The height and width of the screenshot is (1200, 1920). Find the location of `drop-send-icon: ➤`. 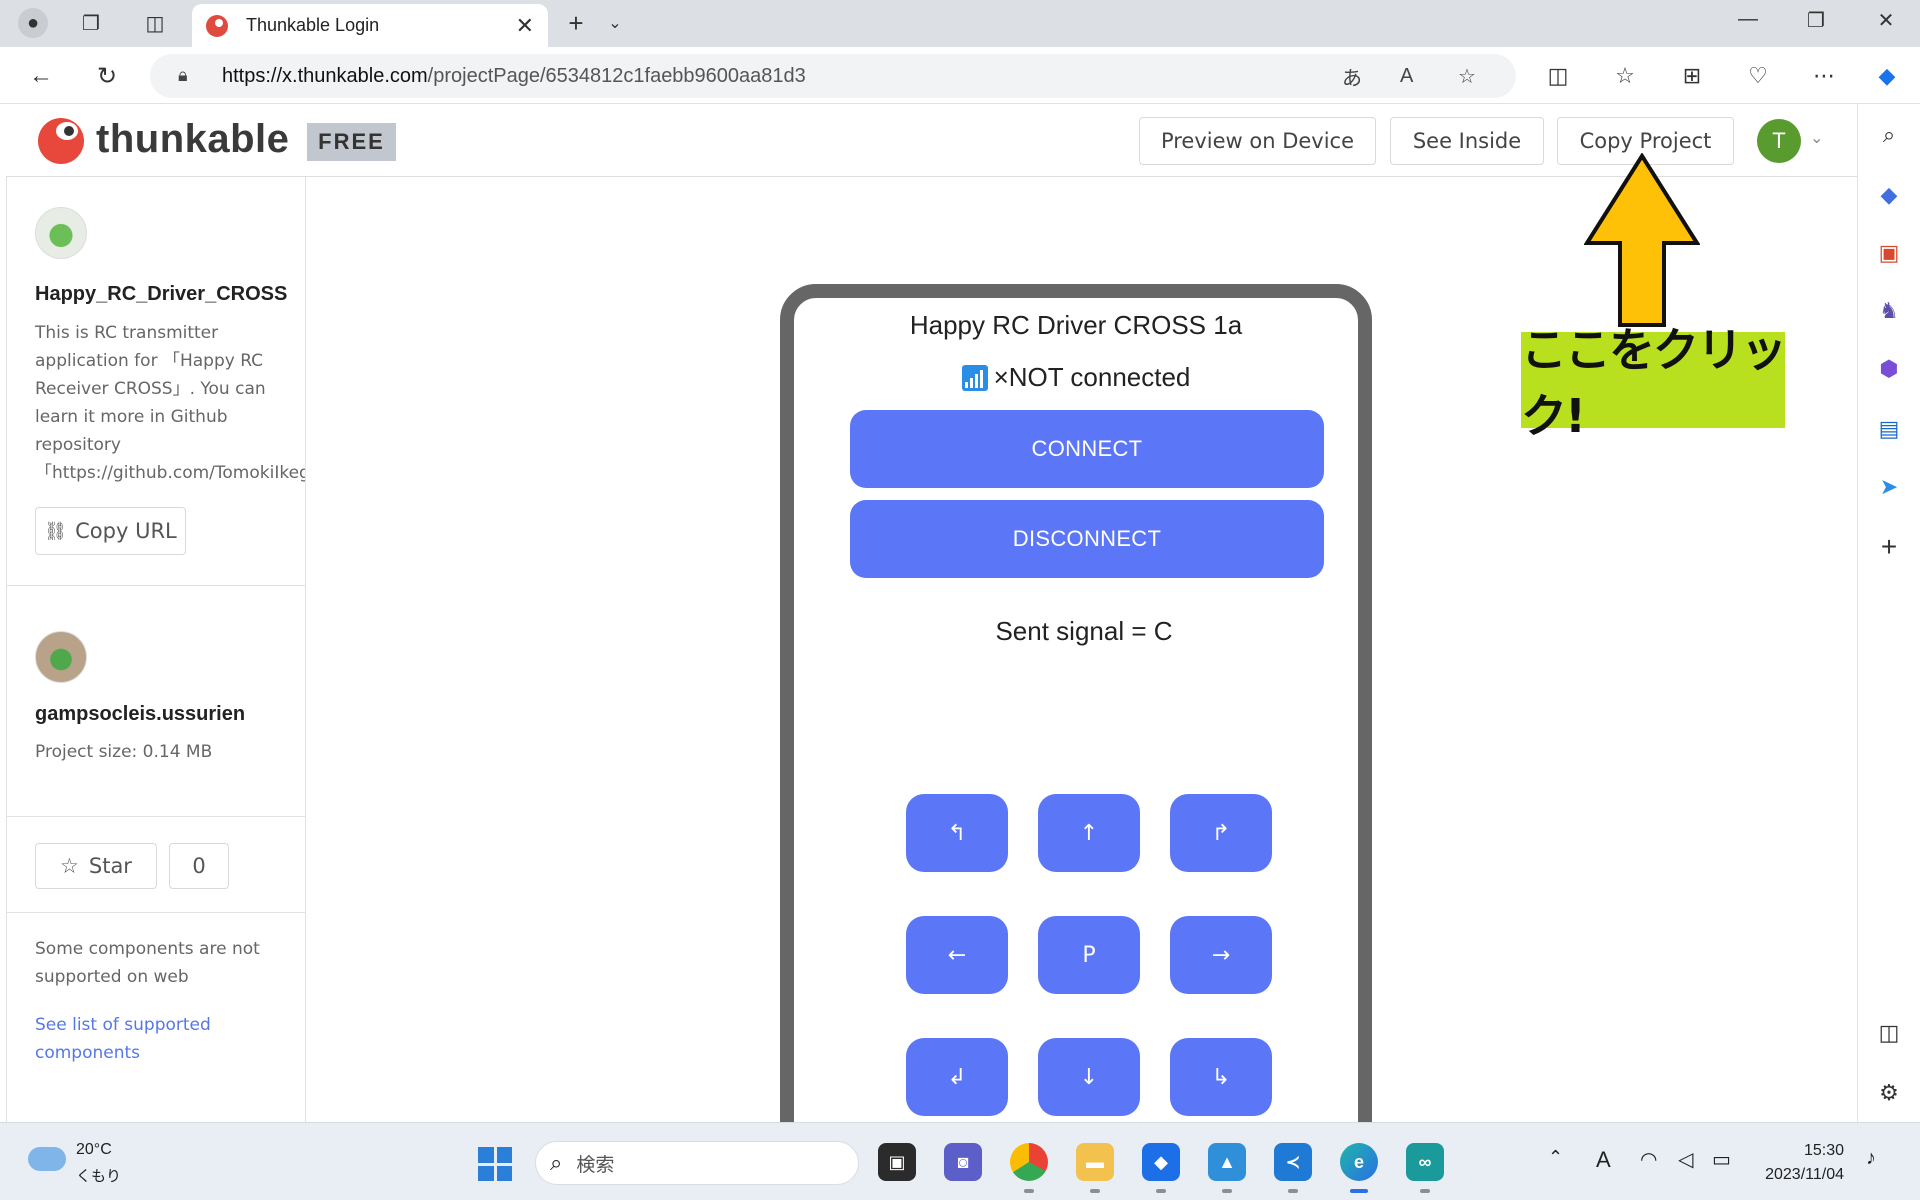

drop-send-icon: ➤ is located at coordinates (1889, 487).